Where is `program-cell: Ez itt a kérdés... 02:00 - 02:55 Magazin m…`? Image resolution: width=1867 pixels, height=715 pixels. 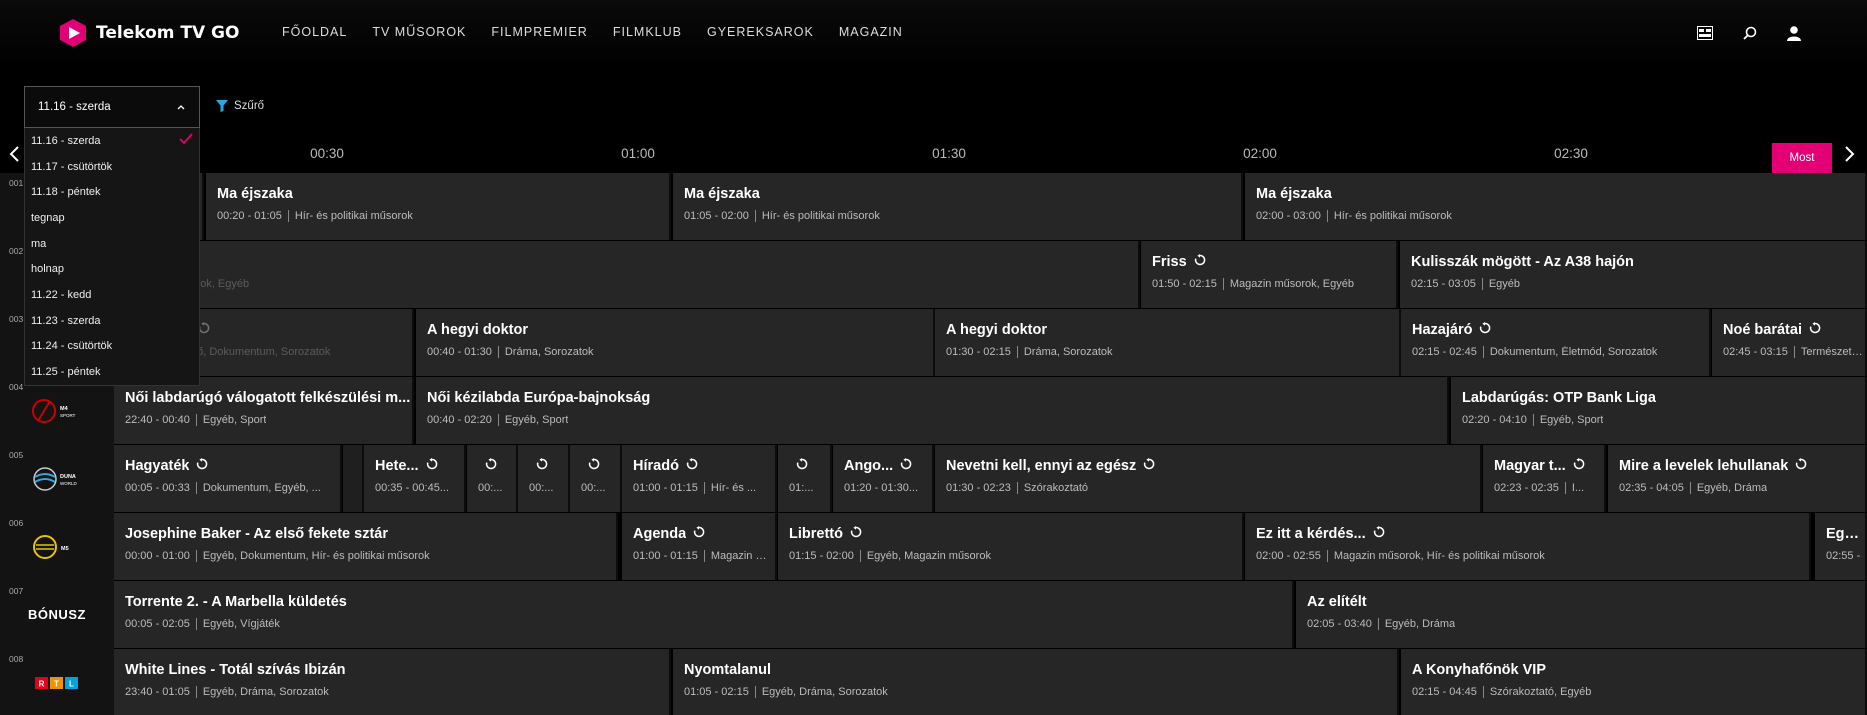 program-cell: Ez itt a kérdés... 02:00 - 02:55 Magazin m… is located at coordinates (1528, 546).